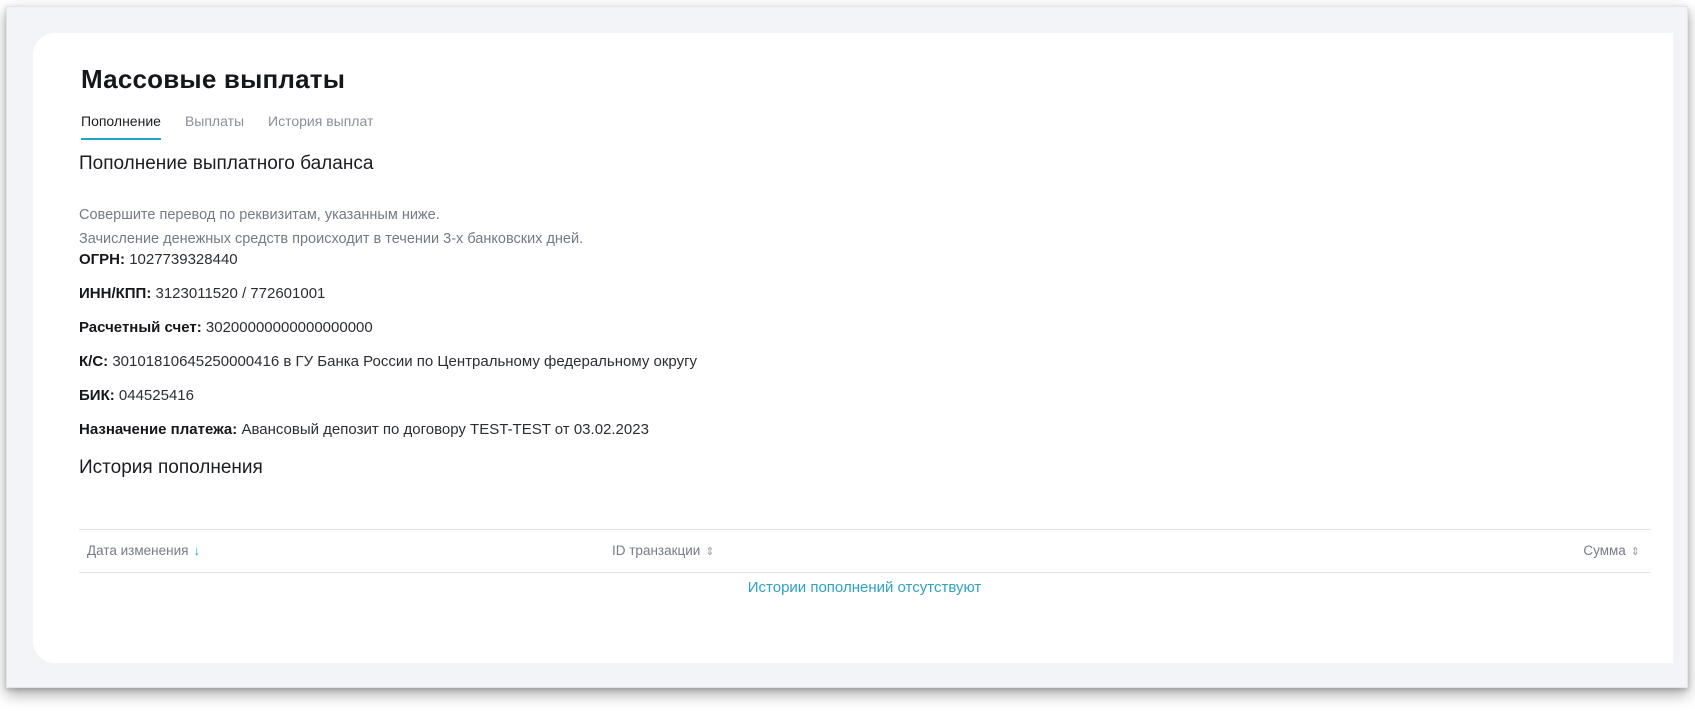 Image resolution: width=1695 pixels, height=711 pixels. I want to click on field-ogrn: ОГРН: 1027739328440, so click(158, 259).